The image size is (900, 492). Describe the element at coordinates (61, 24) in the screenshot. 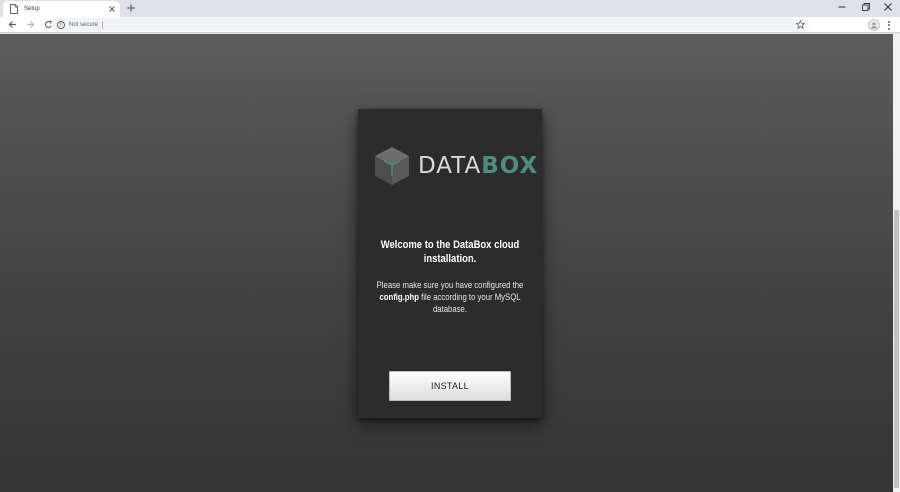

I see `info-icon: i` at that location.